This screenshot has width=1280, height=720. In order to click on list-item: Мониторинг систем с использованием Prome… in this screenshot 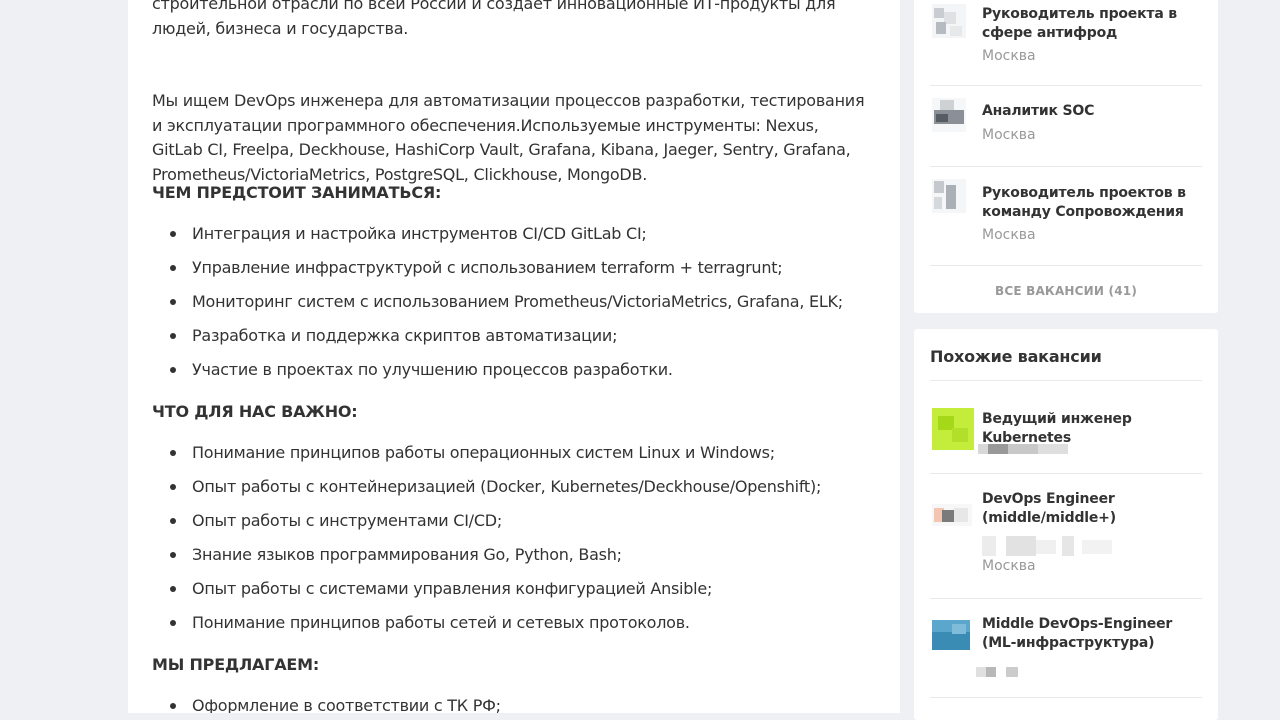, I will do `click(512, 309)`.